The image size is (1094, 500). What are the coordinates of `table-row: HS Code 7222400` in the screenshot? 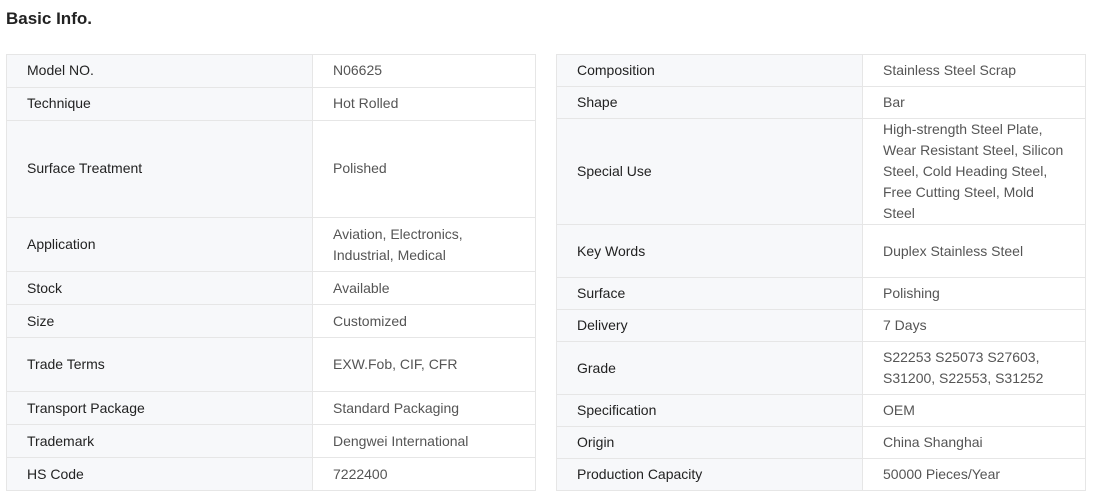 It's located at (271, 474).